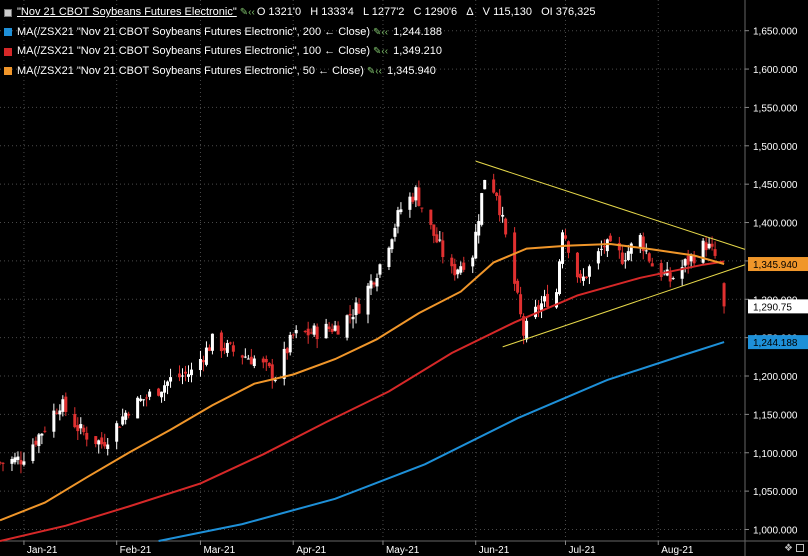 This screenshot has height=556, width=808. What do you see at coordinates (8, 32) in the screenshot?
I see `ma200-color-swatch` at bounding box center [8, 32].